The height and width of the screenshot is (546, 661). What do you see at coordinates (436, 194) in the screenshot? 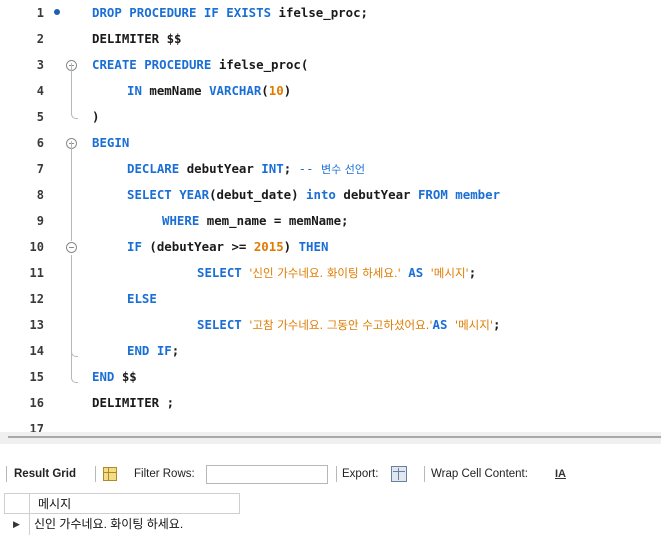
I see `sql-keyword: FROM` at bounding box center [436, 194].